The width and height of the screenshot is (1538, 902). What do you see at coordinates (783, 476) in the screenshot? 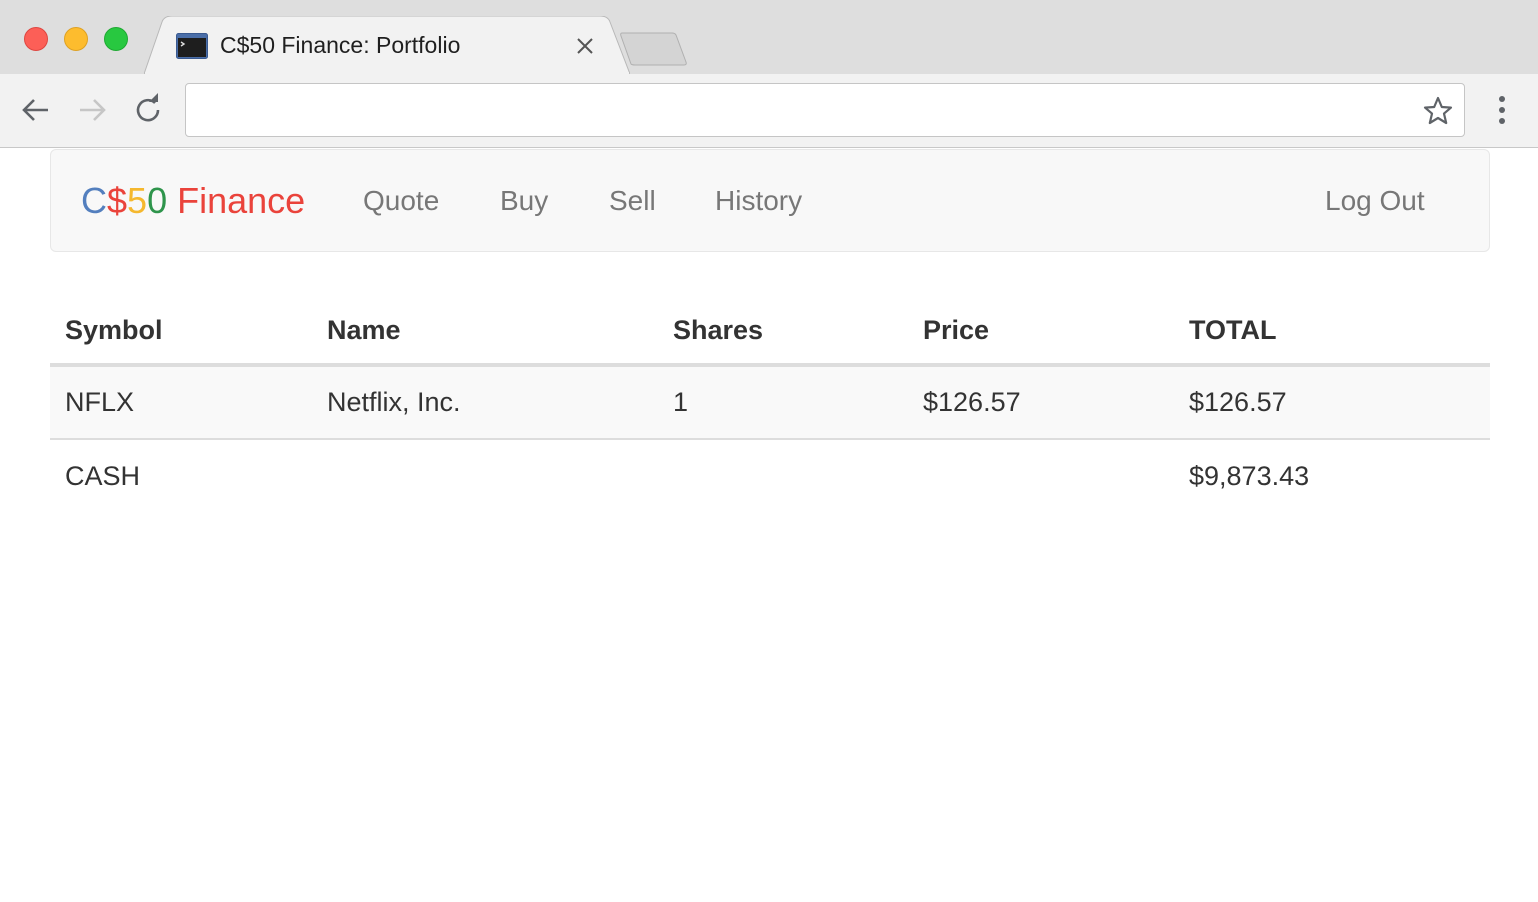
I see `cash-empty-shares` at bounding box center [783, 476].